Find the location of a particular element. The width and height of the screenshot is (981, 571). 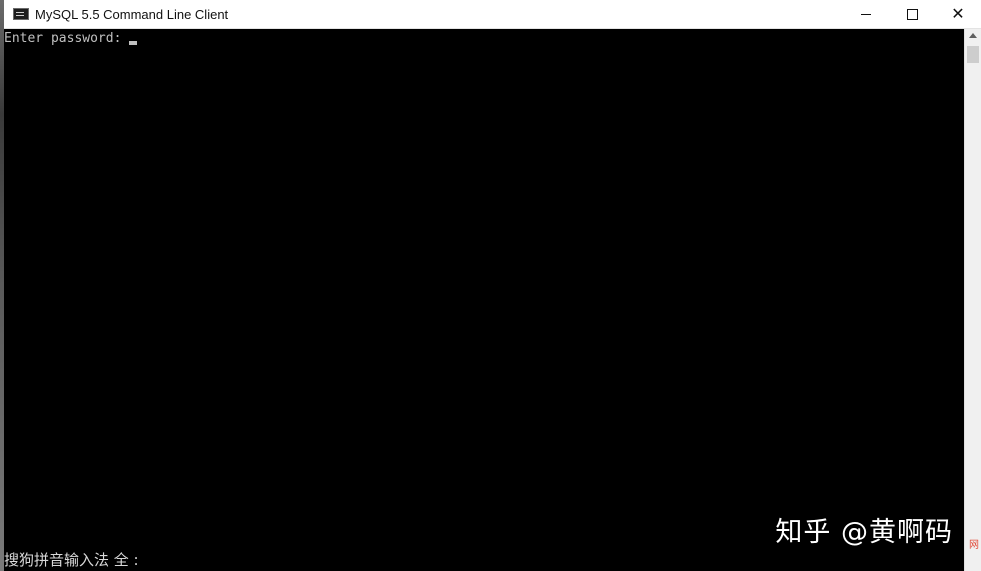

minimize-button is located at coordinates (866, 14).